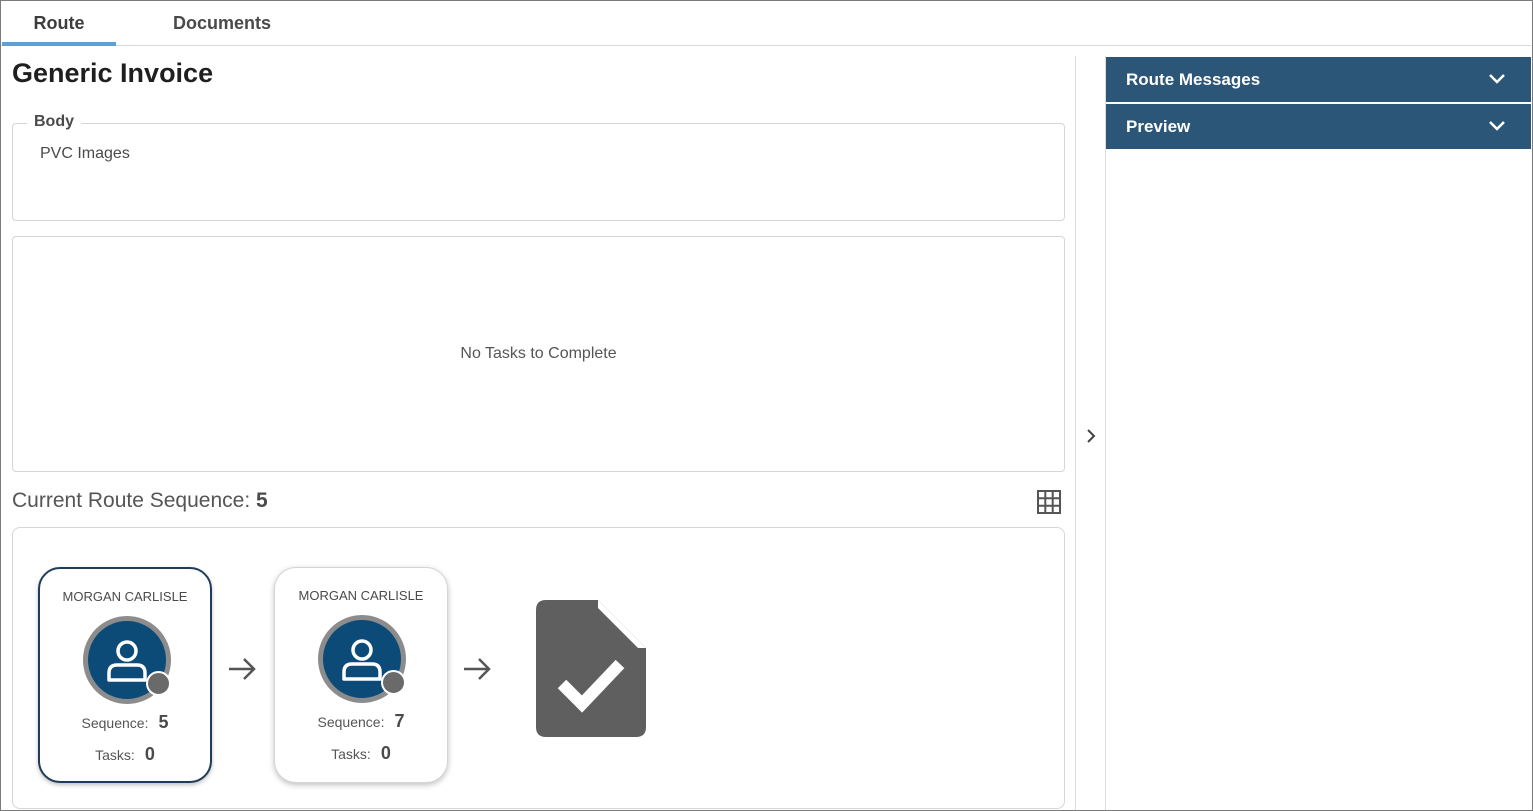  Describe the element at coordinates (1049, 502) in the screenshot. I see `grid-icon` at that location.